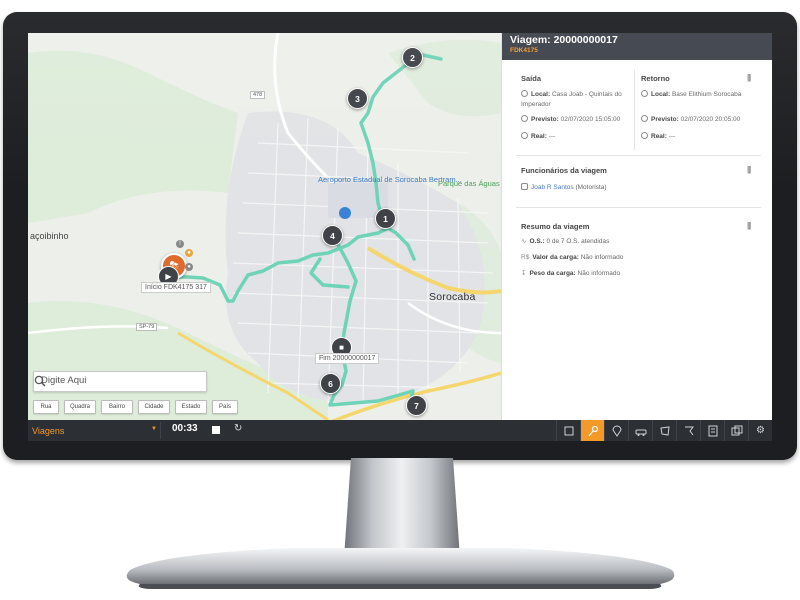  What do you see at coordinates (400, 568) in the screenshot?
I see `monitor-base` at bounding box center [400, 568].